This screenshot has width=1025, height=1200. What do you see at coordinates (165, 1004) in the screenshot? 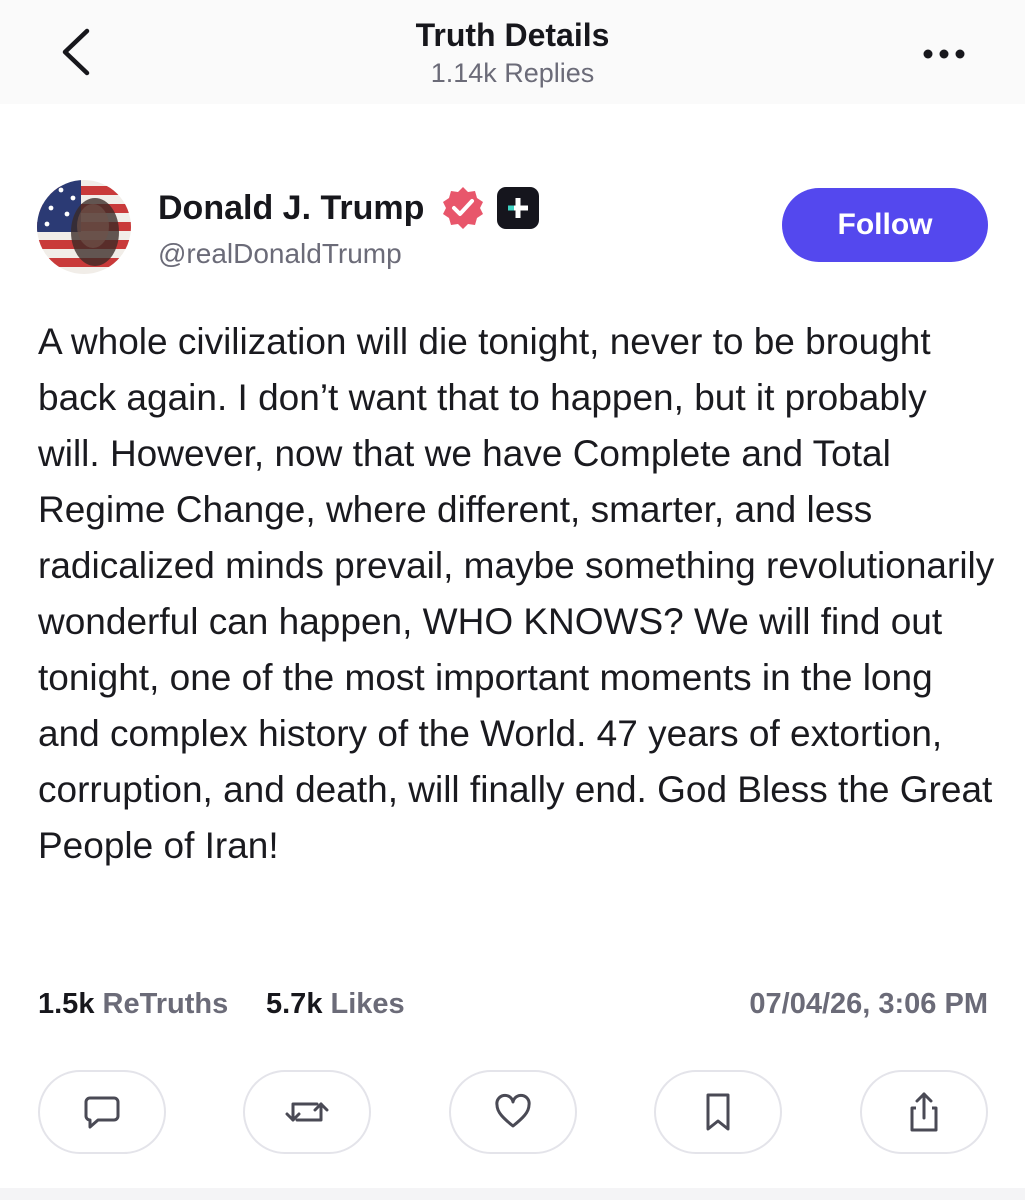
I see `retruths-label: ReTruths` at bounding box center [165, 1004].